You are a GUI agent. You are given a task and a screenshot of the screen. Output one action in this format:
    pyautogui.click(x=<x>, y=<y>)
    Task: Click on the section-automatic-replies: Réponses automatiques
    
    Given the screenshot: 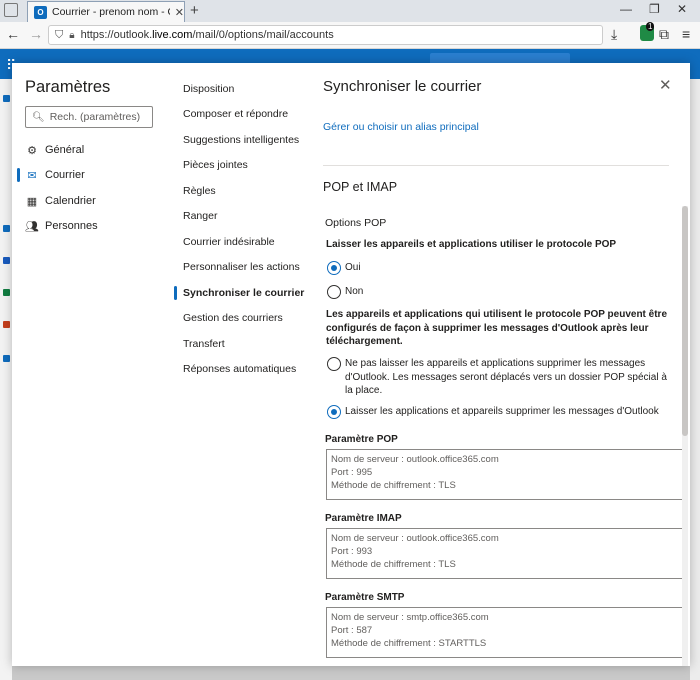 What is the action you would take?
    pyautogui.click(x=239, y=369)
    